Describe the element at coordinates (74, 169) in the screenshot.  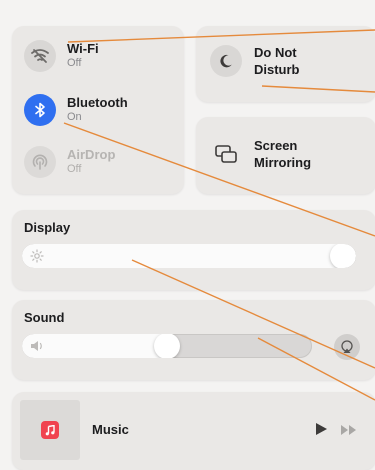
I see `airdrop-status: Off` at that location.